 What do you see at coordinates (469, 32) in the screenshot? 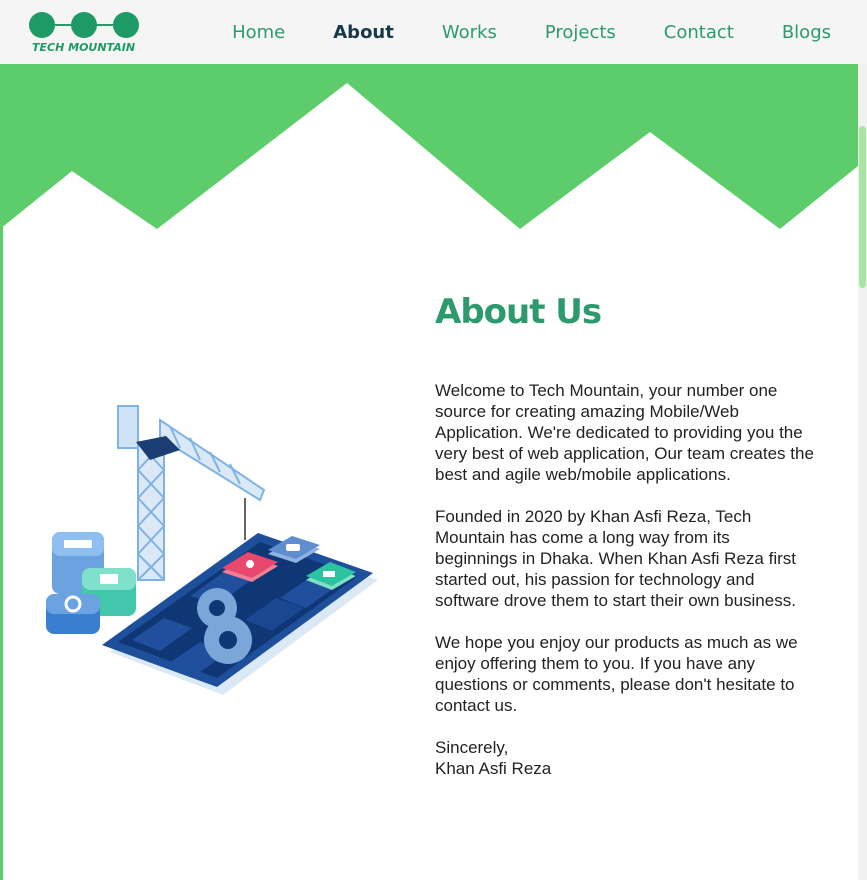
I see `nav-works: Works` at bounding box center [469, 32].